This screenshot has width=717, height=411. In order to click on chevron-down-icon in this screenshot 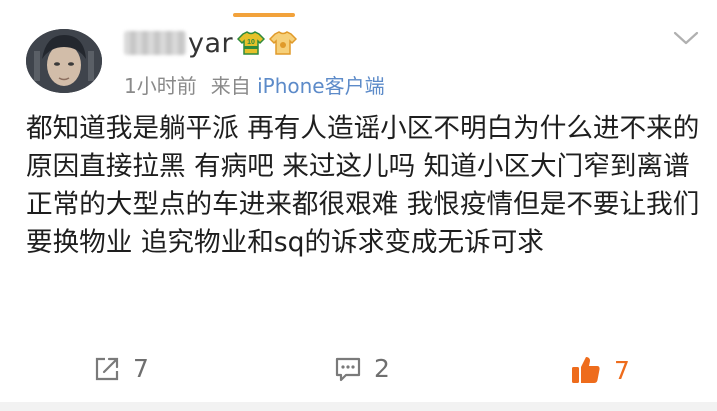, I will do `click(686, 38)`.